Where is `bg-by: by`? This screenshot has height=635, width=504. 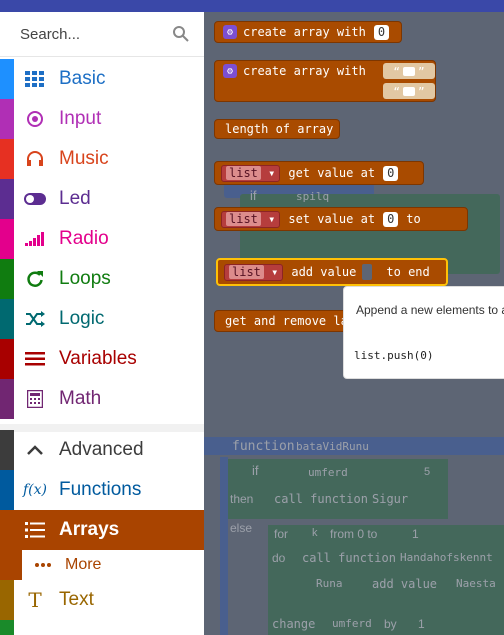 bg-by: by is located at coordinates (390, 624).